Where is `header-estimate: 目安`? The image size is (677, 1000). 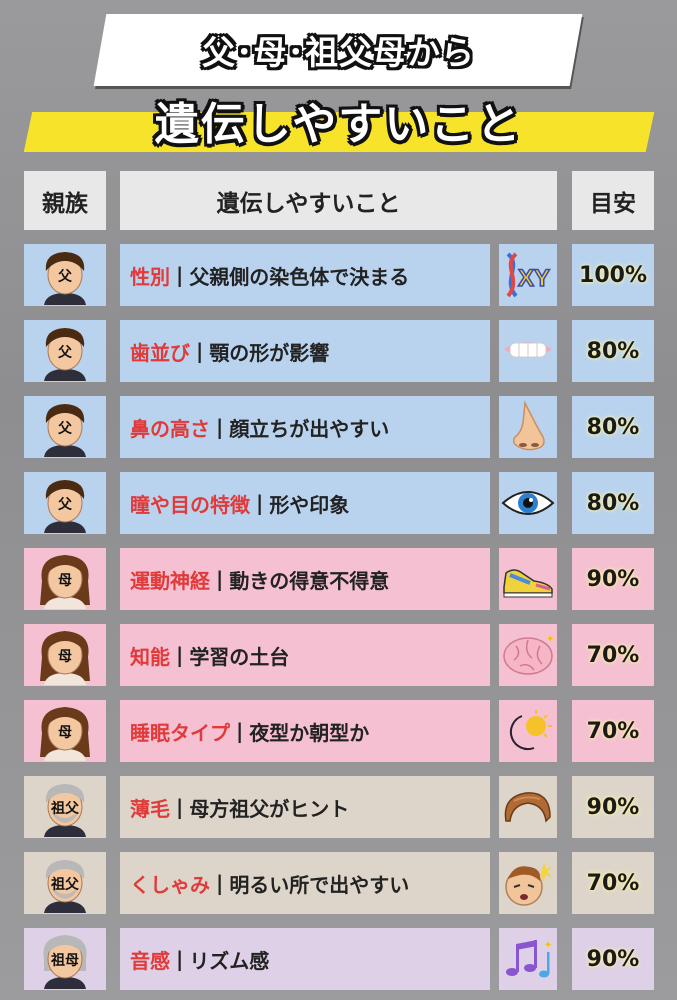
header-estimate: 目安 is located at coordinates (613, 200).